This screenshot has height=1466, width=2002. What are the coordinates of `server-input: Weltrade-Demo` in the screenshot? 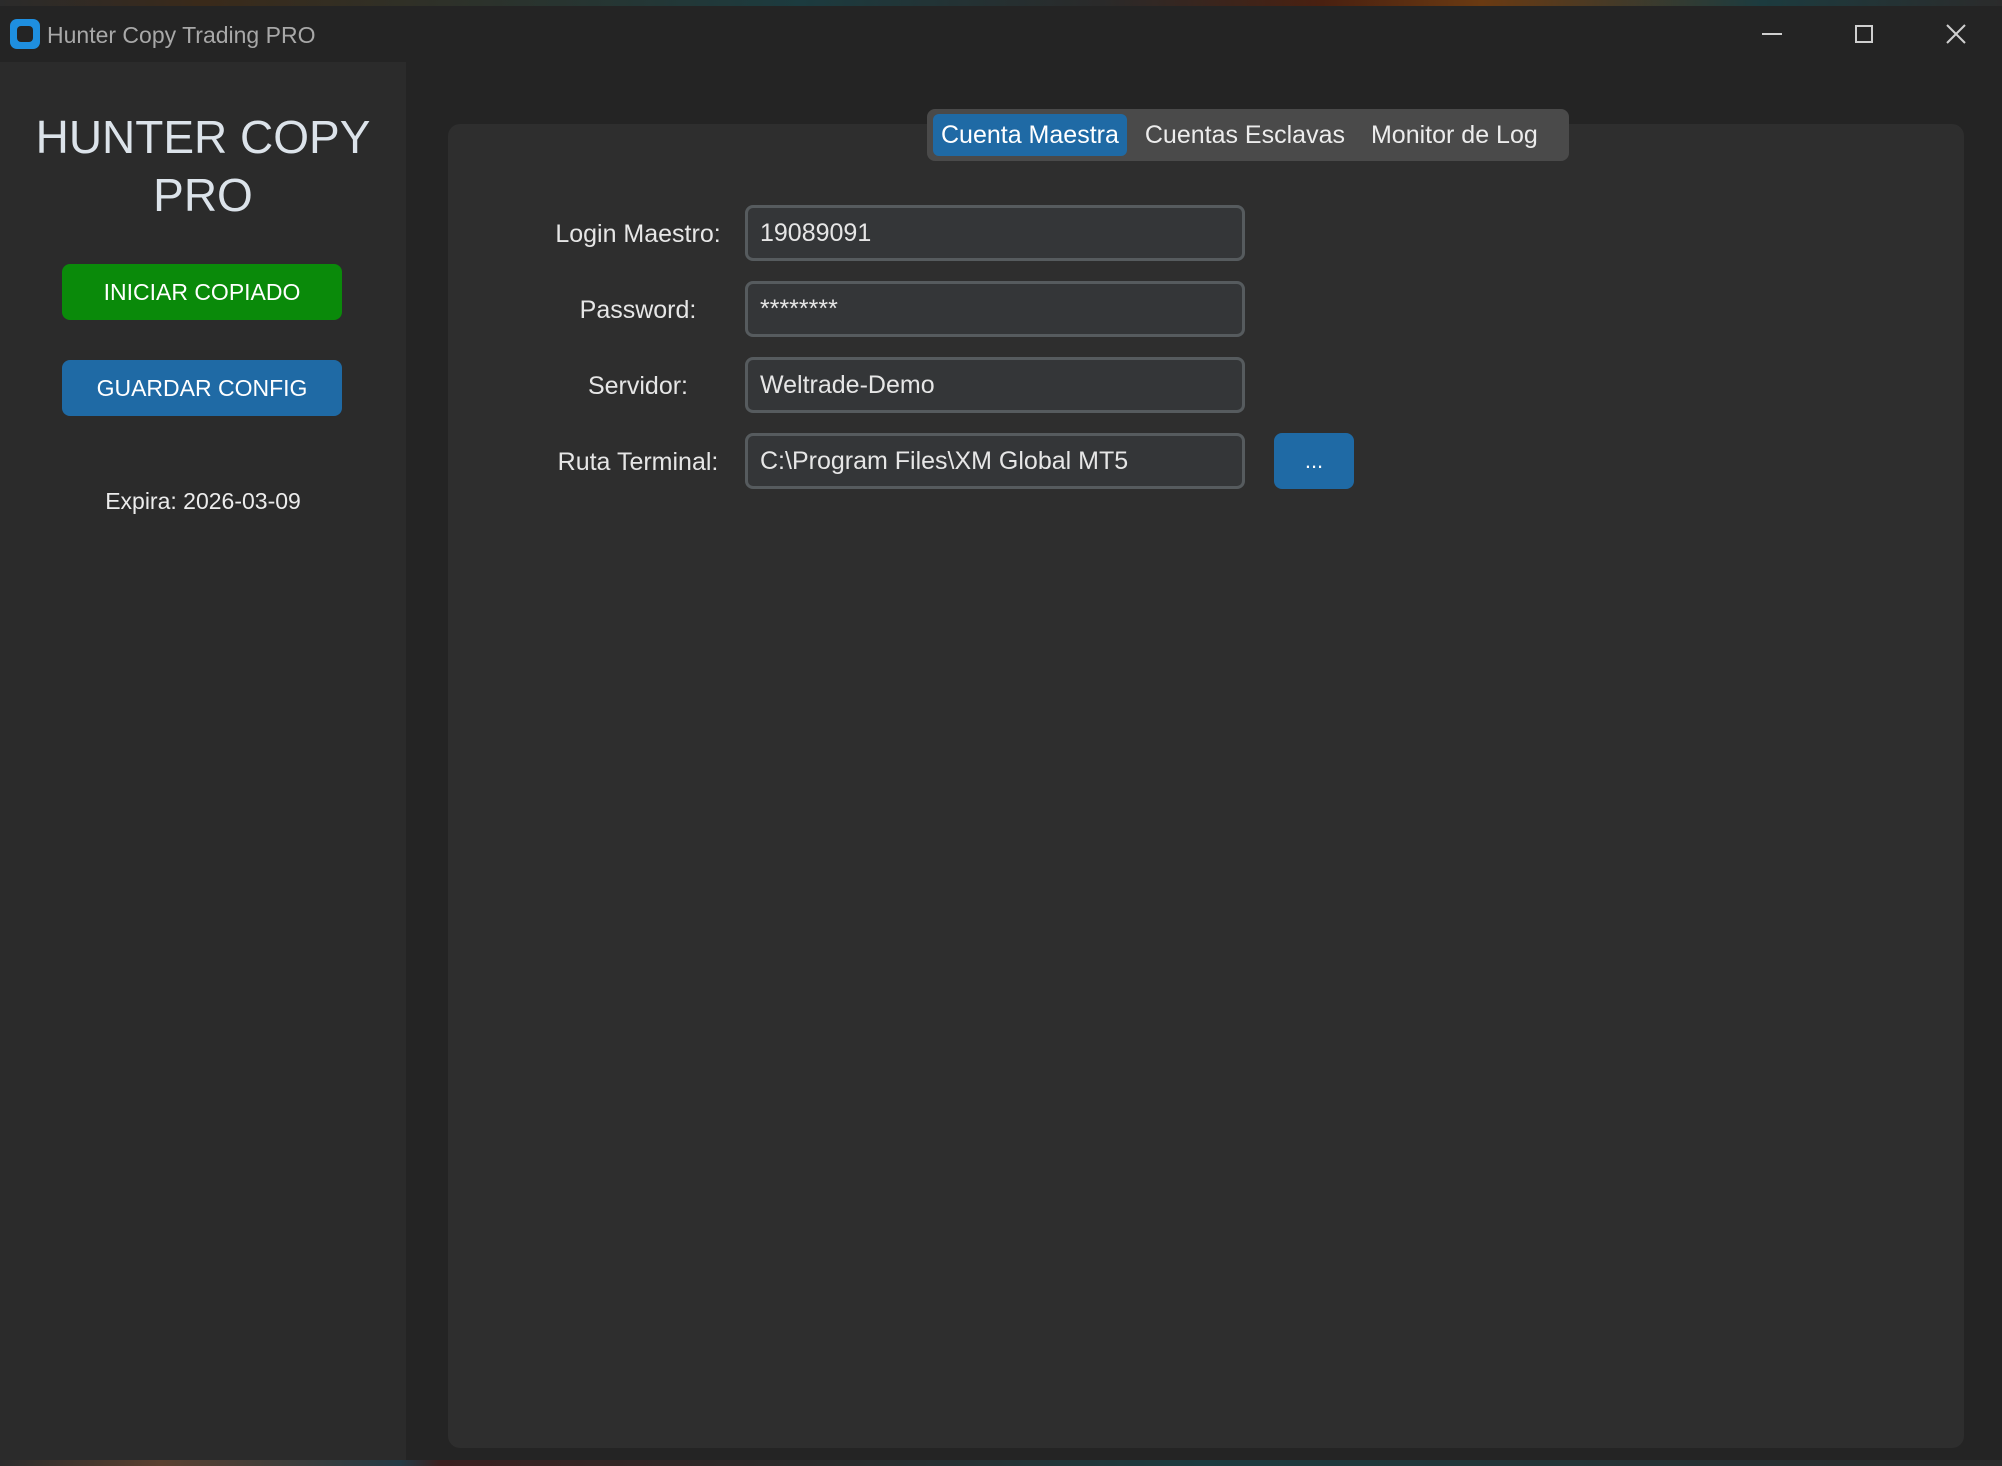 It's located at (995, 385).